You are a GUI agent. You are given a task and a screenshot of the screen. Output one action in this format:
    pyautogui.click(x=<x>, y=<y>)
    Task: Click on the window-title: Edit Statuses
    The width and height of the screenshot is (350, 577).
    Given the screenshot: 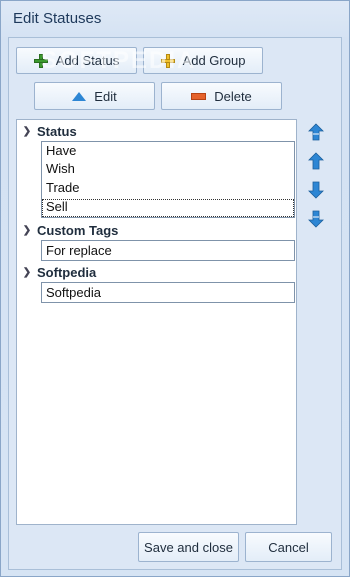 What is the action you would take?
    pyautogui.click(x=57, y=18)
    